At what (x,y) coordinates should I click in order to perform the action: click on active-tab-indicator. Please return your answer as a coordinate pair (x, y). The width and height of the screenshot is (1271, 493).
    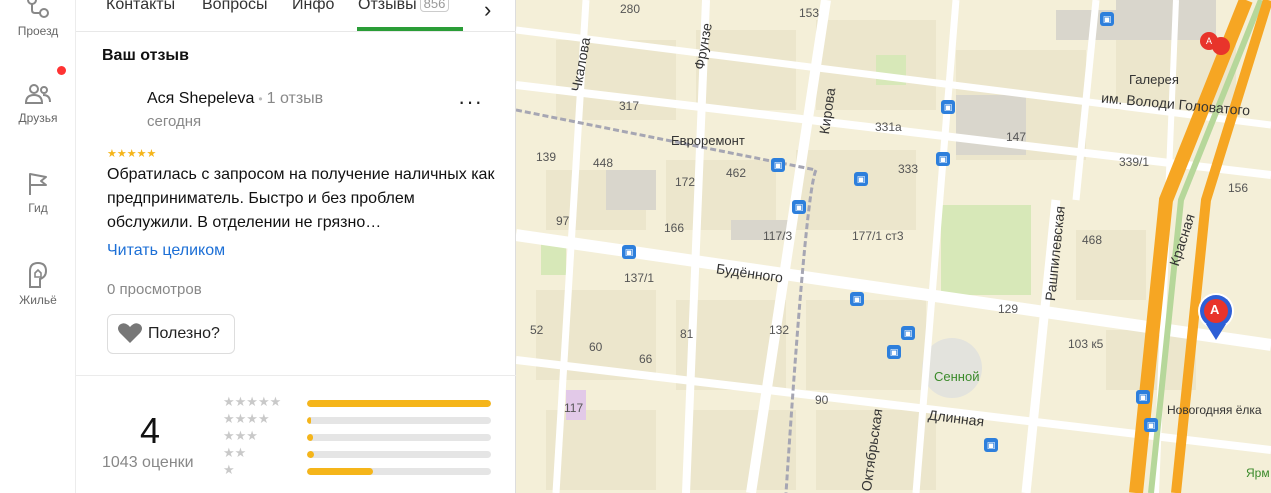
    Looking at the image, I should click on (410, 29).